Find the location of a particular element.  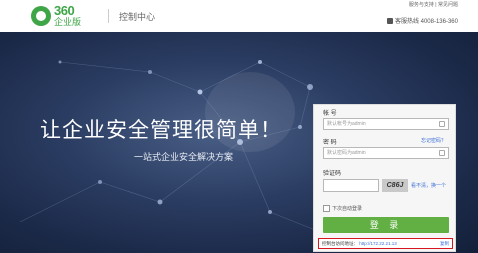

top-links: 服务与支持 | 常见问题 is located at coordinates (433, 4).